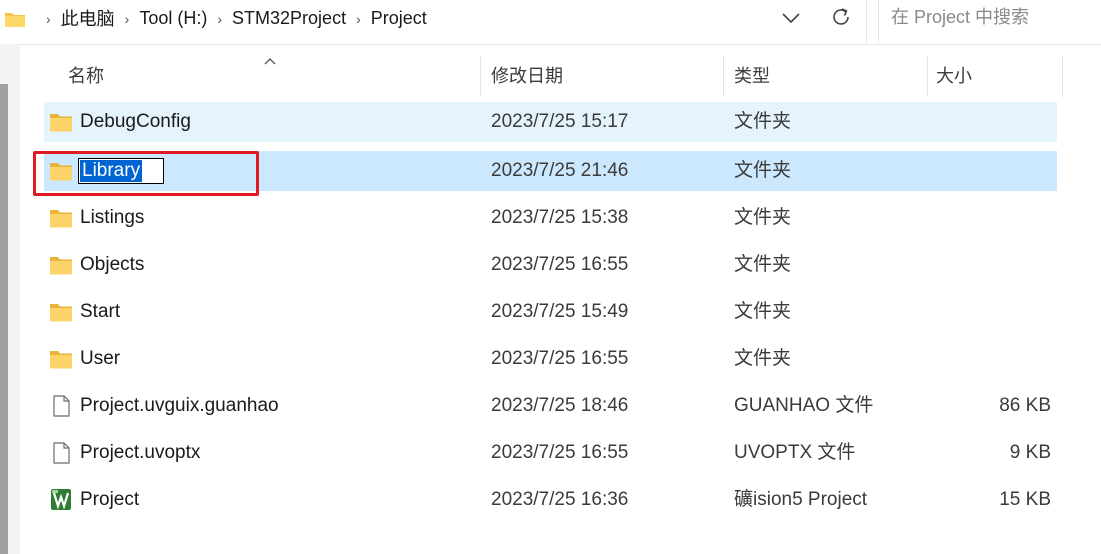 The width and height of the screenshot is (1101, 554). What do you see at coordinates (100, 311) in the screenshot?
I see `file-name: Start` at bounding box center [100, 311].